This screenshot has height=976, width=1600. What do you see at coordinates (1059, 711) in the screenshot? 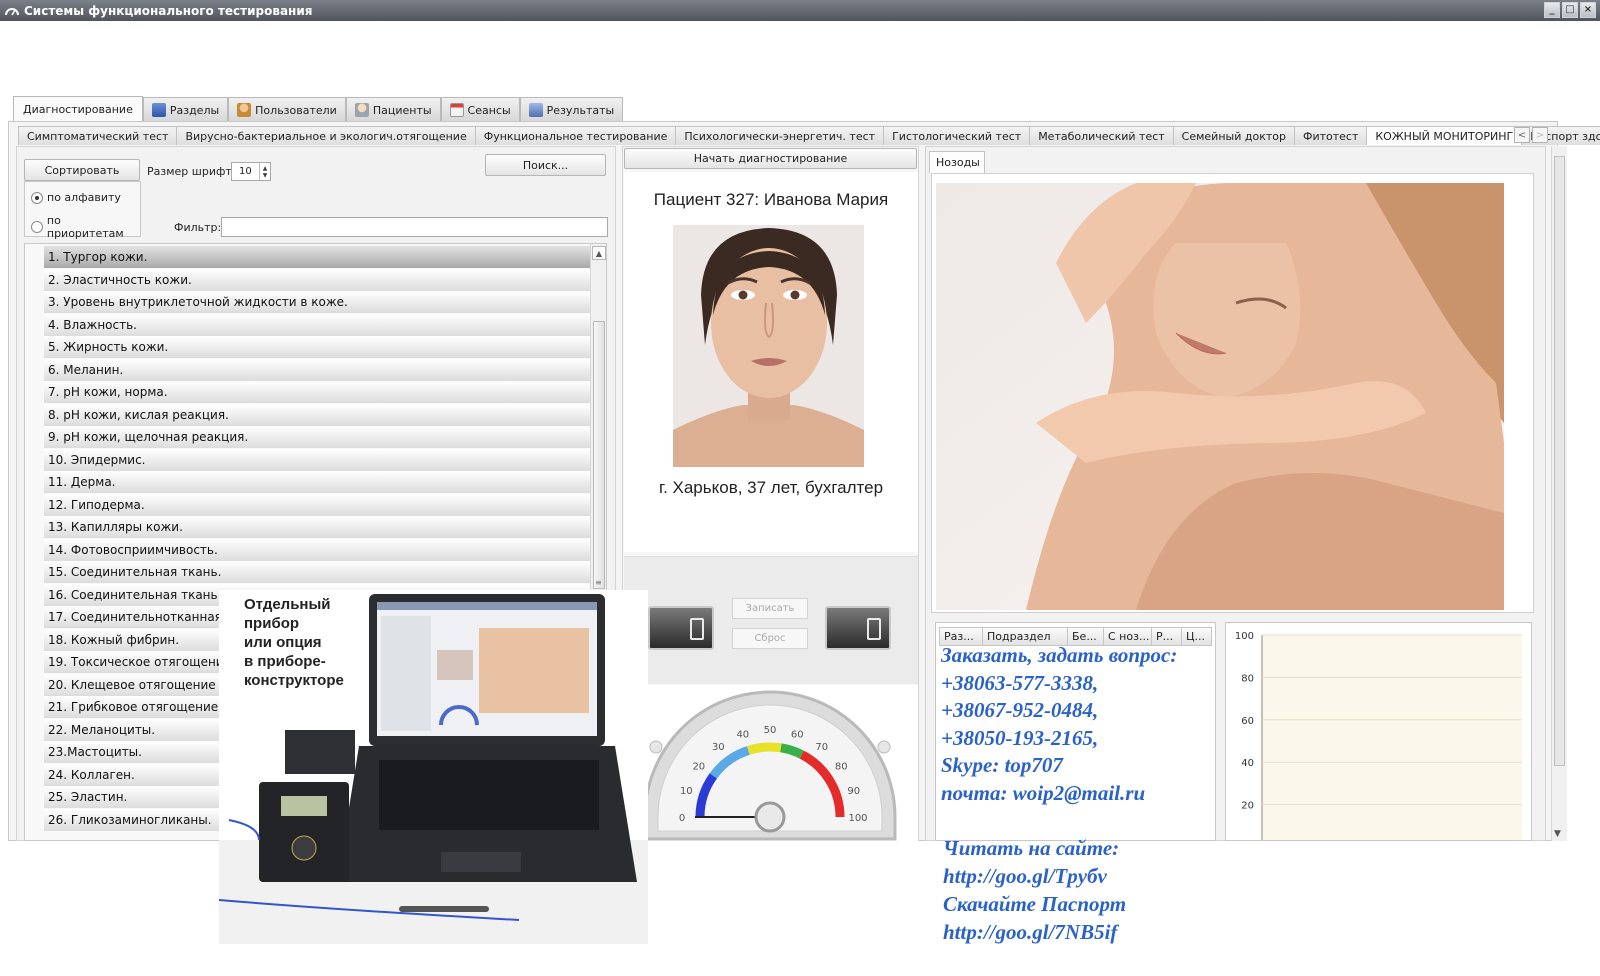
I see `contact-phone: +38067-952-0484,` at bounding box center [1059, 711].